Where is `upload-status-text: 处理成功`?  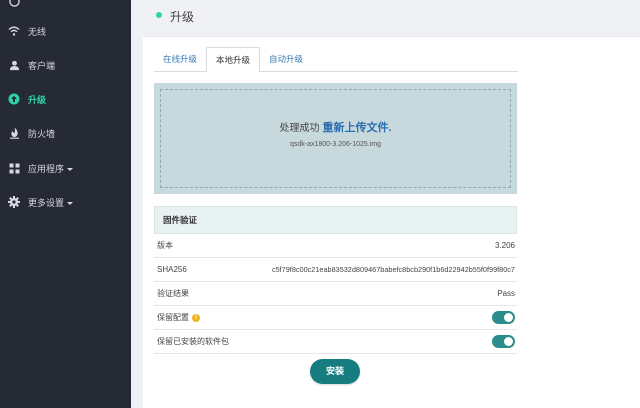 upload-status-text: 处理成功 is located at coordinates (299, 128).